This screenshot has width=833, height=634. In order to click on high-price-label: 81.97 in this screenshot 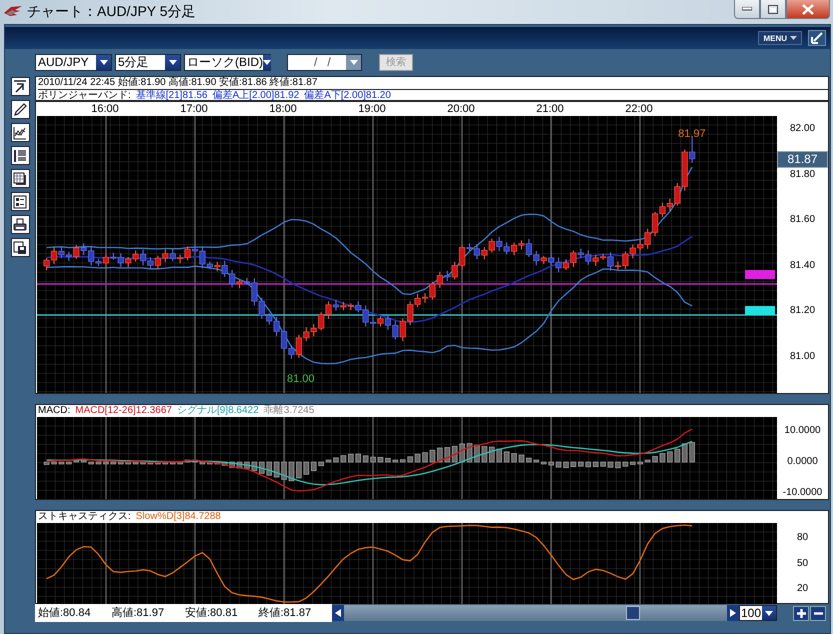, I will do `click(692, 134)`.